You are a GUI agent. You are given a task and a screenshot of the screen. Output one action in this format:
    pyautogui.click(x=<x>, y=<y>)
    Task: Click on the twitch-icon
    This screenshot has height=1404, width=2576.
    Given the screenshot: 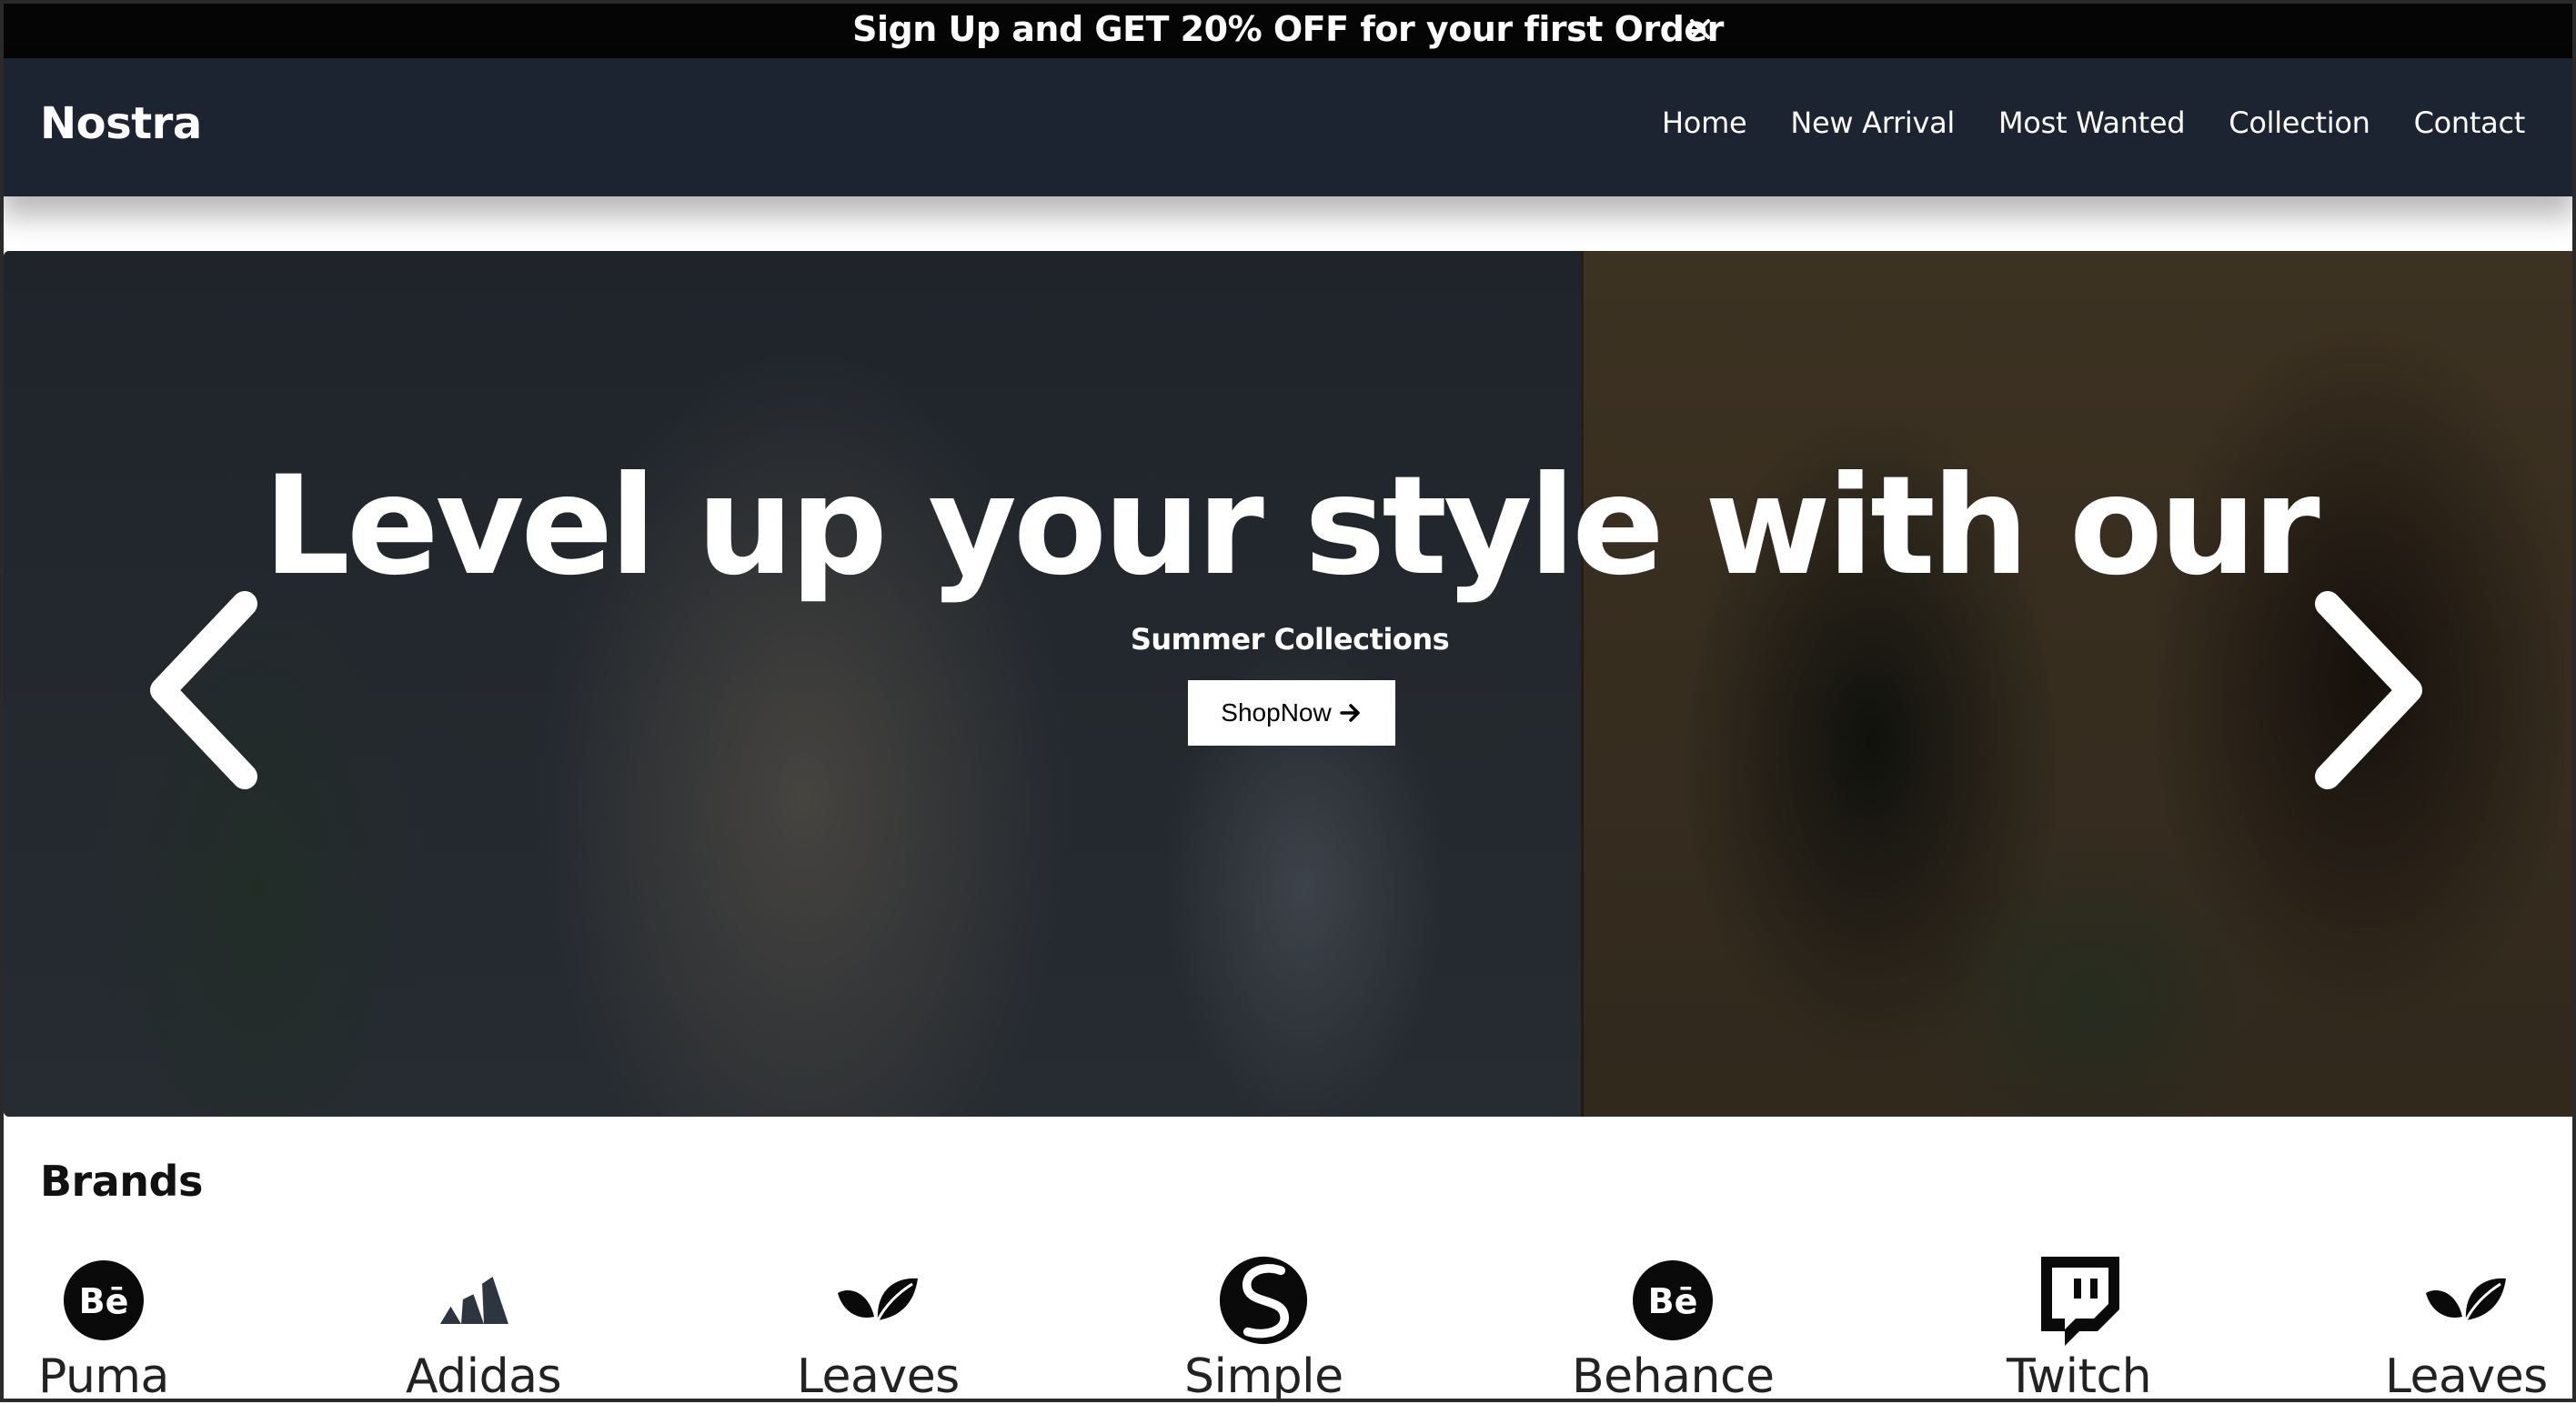 What is the action you would take?
    pyautogui.click(x=2079, y=1301)
    